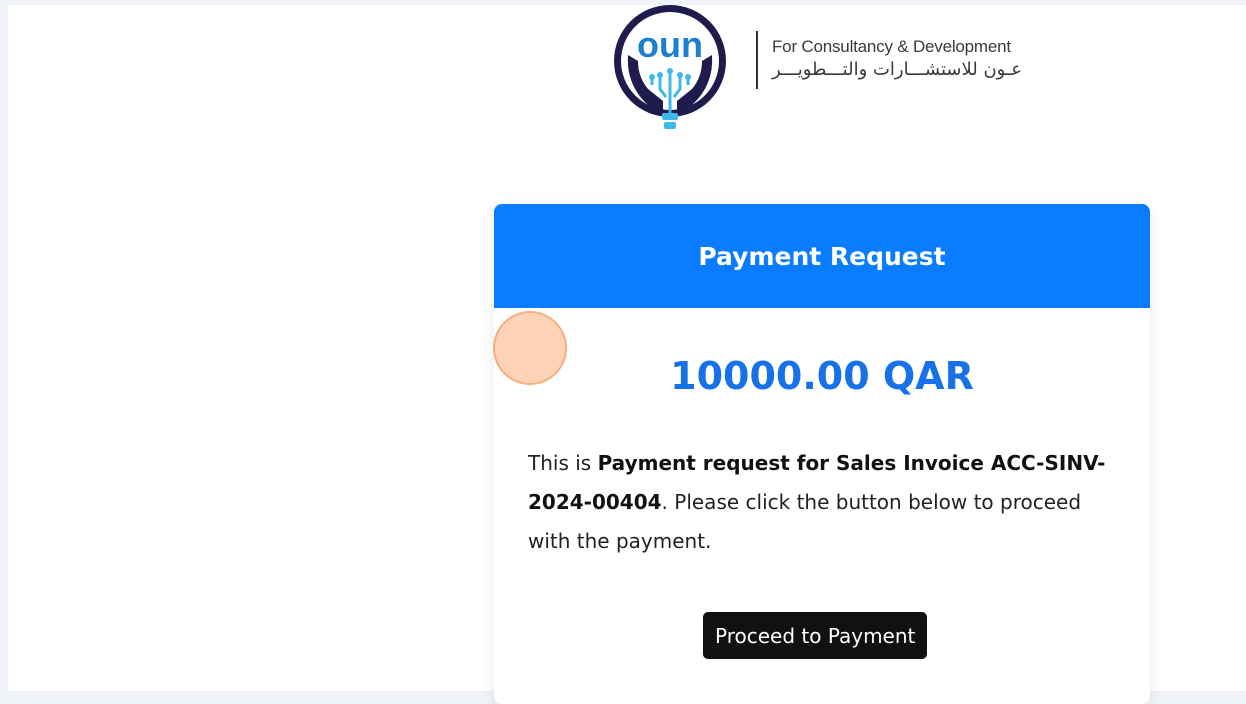 Image resolution: width=1246 pixels, height=704 pixels. I want to click on logo-tagline-arabic: عـون للاستشـــارات والتـــطويـــر, so click(897, 69).